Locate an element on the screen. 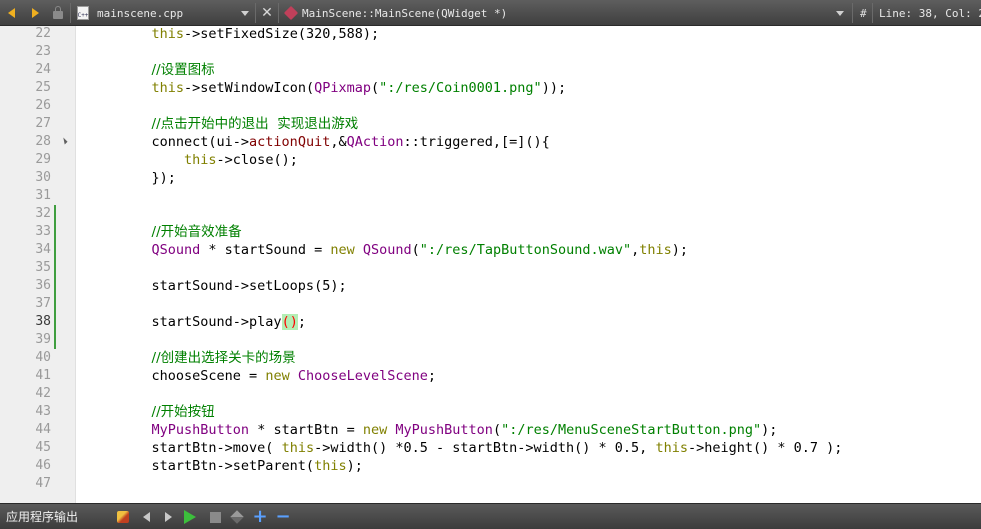  code-line: 40 //创建出选择关卡的场景 is located at coordinates (490, 358).